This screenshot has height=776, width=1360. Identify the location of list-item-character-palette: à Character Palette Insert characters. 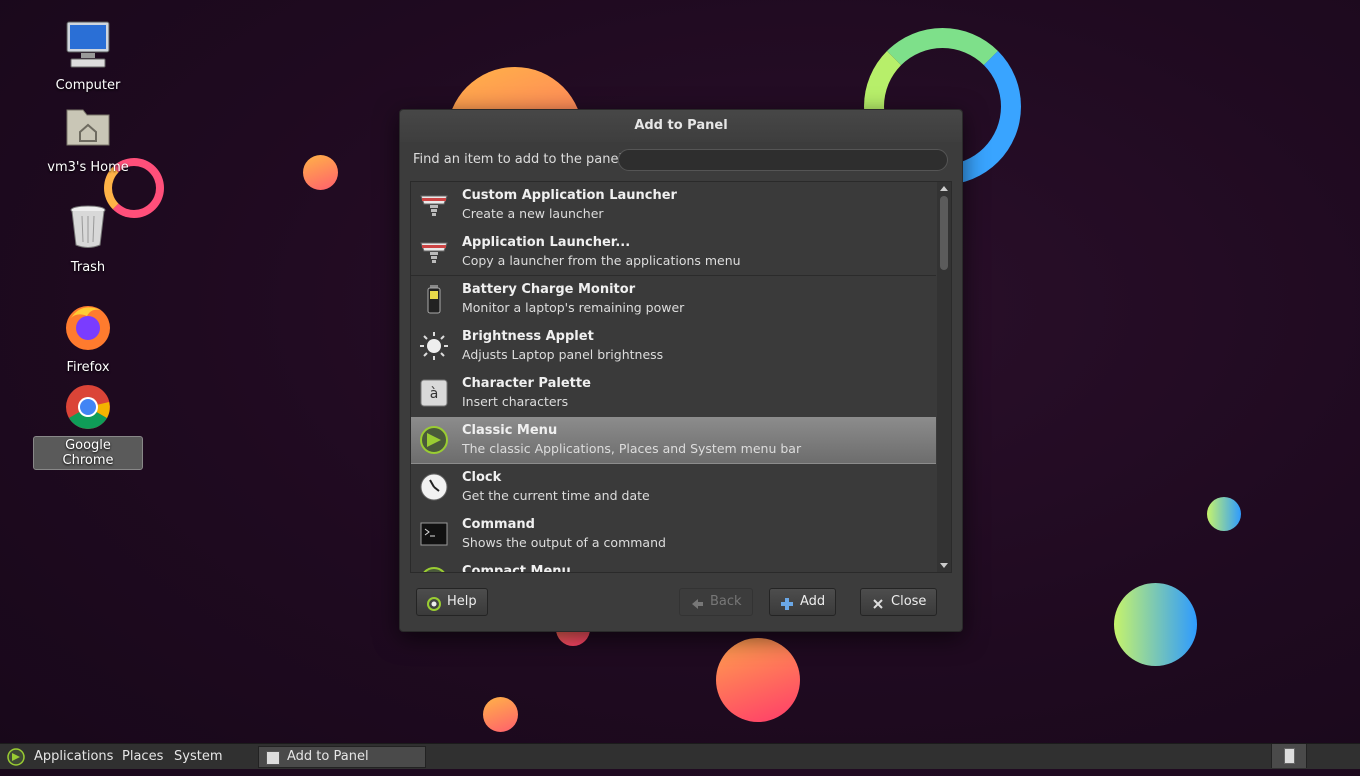
(673, 393).